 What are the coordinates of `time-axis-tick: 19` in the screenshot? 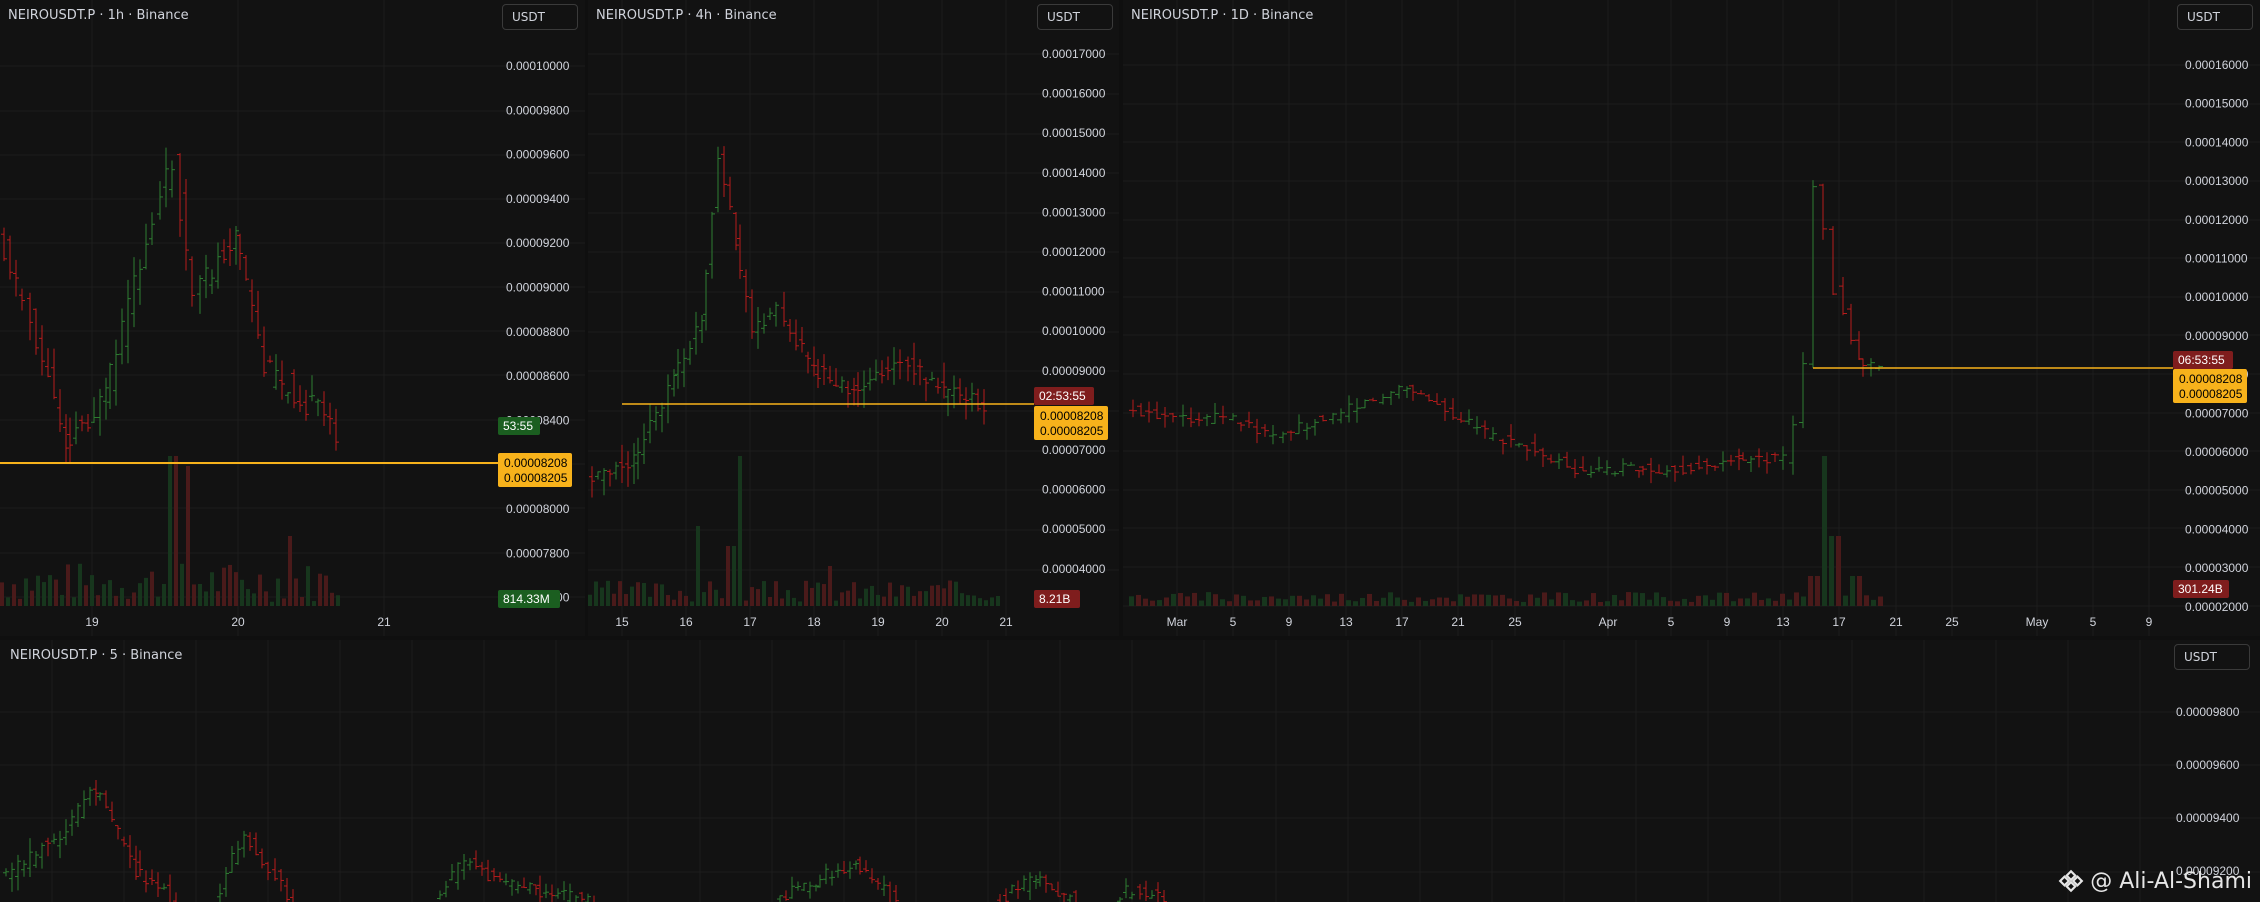 It's located at (92, 622).